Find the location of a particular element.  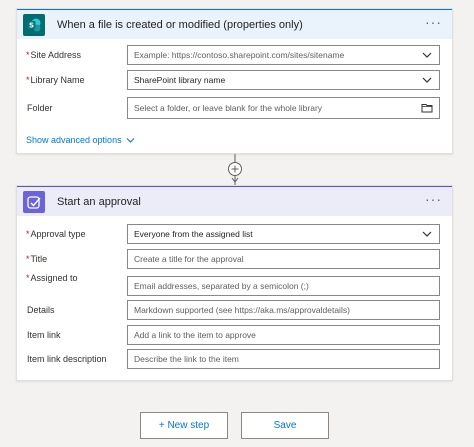

details-label: Details is located at coordinates (41, 310).